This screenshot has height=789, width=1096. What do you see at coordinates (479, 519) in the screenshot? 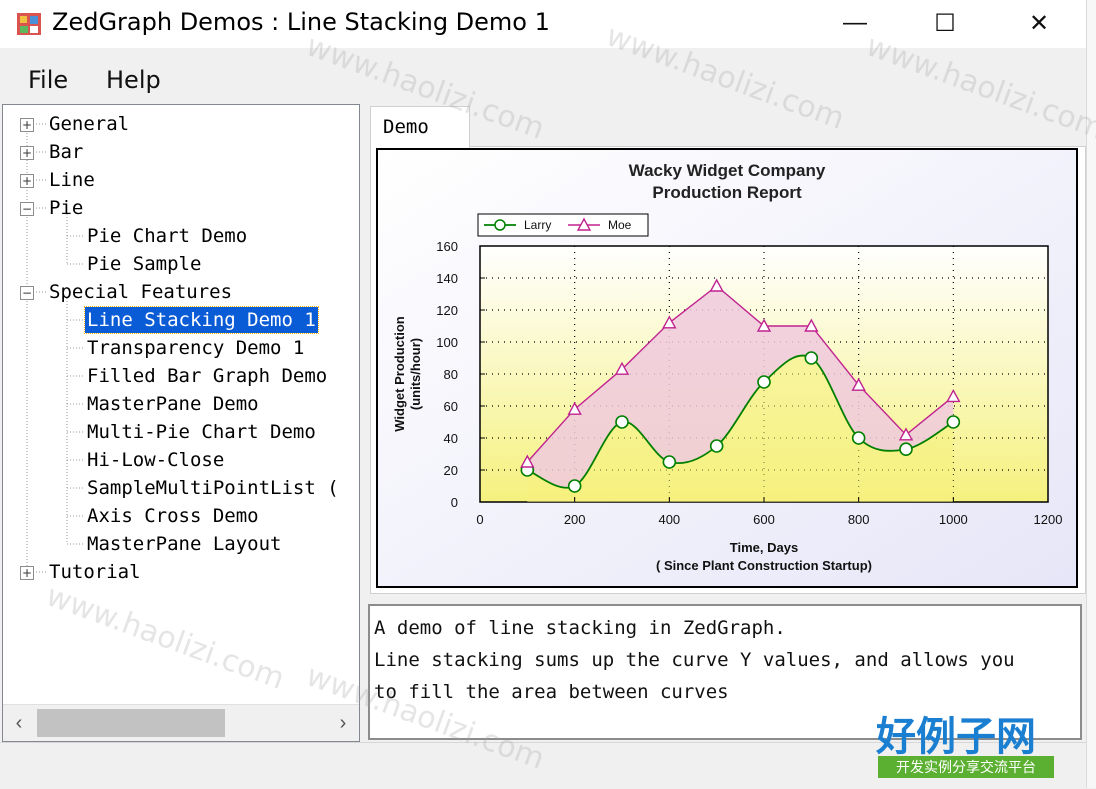
I see `x-tick-label: 0` at bounding box center [479, 519].